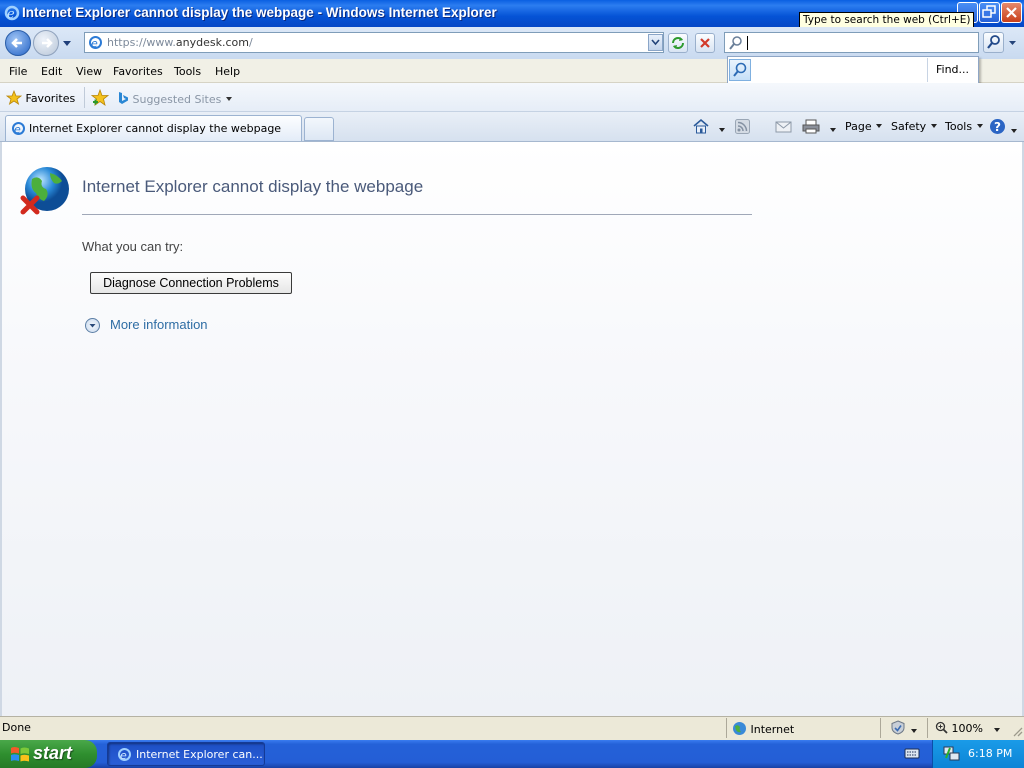 The width and height of the screenshot is (1024, 768). What do you see at coordinates (180, 42) in the screenshot?
I see `address-text: https://www.anydesk.com/` at bounding box center [180, 42].